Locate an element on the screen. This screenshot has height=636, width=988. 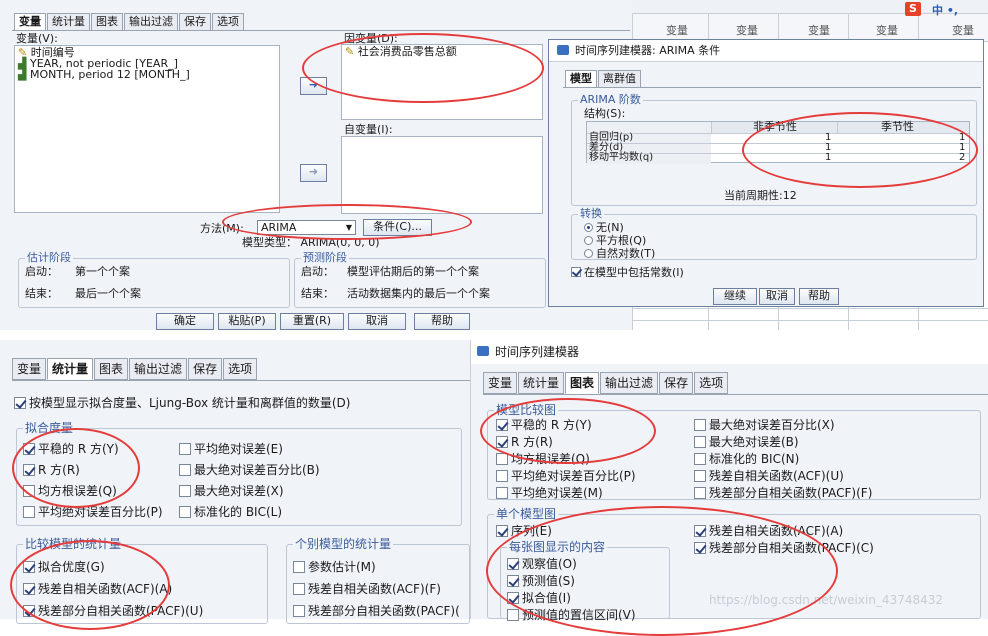
ime-logo: S is located at coordinates (913, 9).